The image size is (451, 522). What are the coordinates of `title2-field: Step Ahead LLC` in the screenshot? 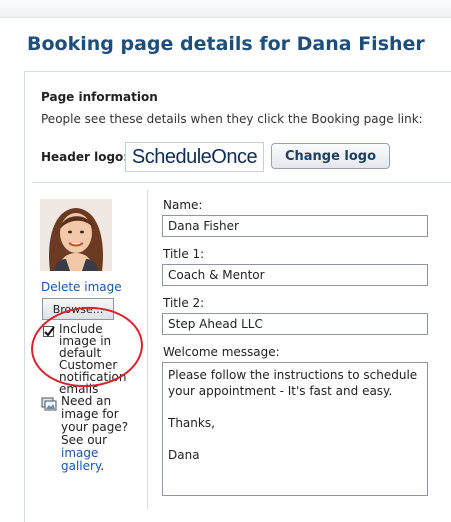 It's located at (295, 324).